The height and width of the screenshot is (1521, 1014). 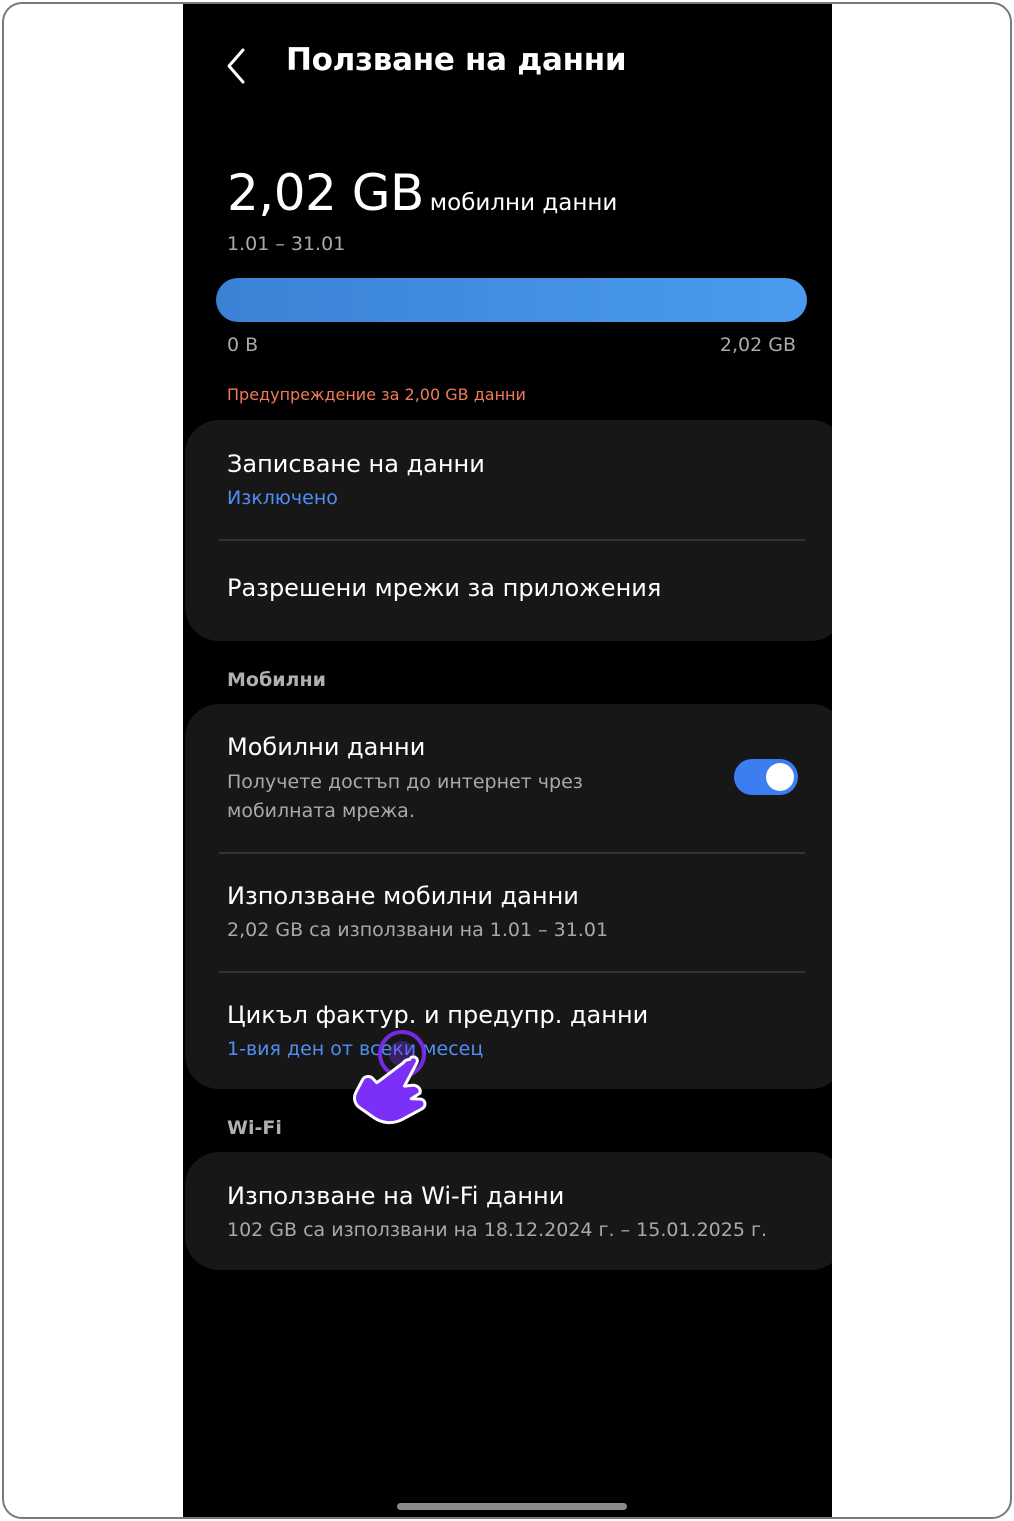 What do you see at coordinates (438, 1015) in the screenshot?
I see `billing-cycle-title: Цикъл фактур. и предупр. данни` at bounding box center [438, 1015].